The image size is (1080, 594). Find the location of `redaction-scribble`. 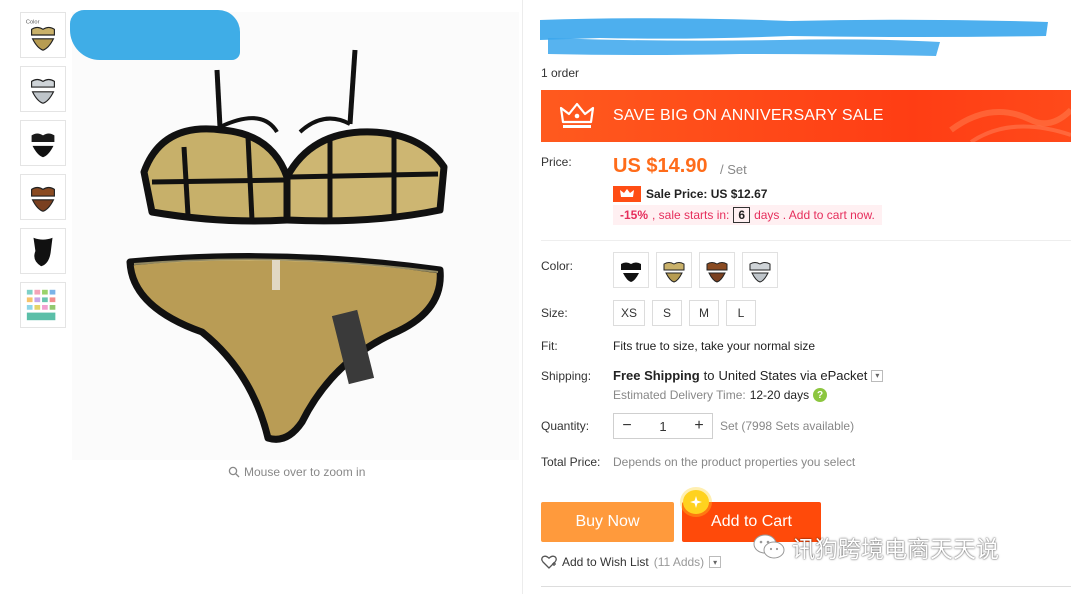

redaction-scribble is located at coordinates (155, 35).